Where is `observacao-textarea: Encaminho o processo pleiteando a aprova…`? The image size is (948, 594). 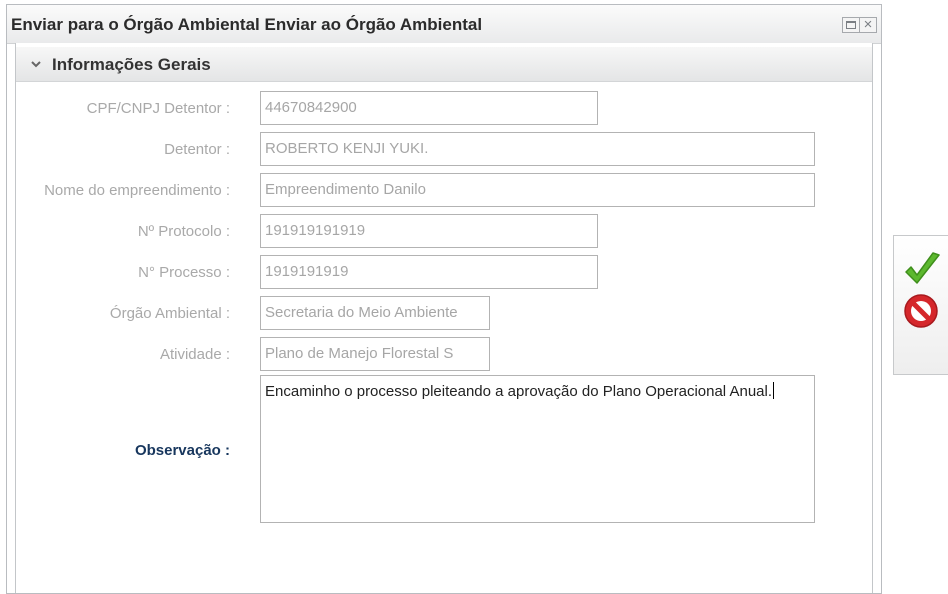
observacao-textarea: Encaminho o processo pleiteando a aprova… is located at coordinates (537, 449).